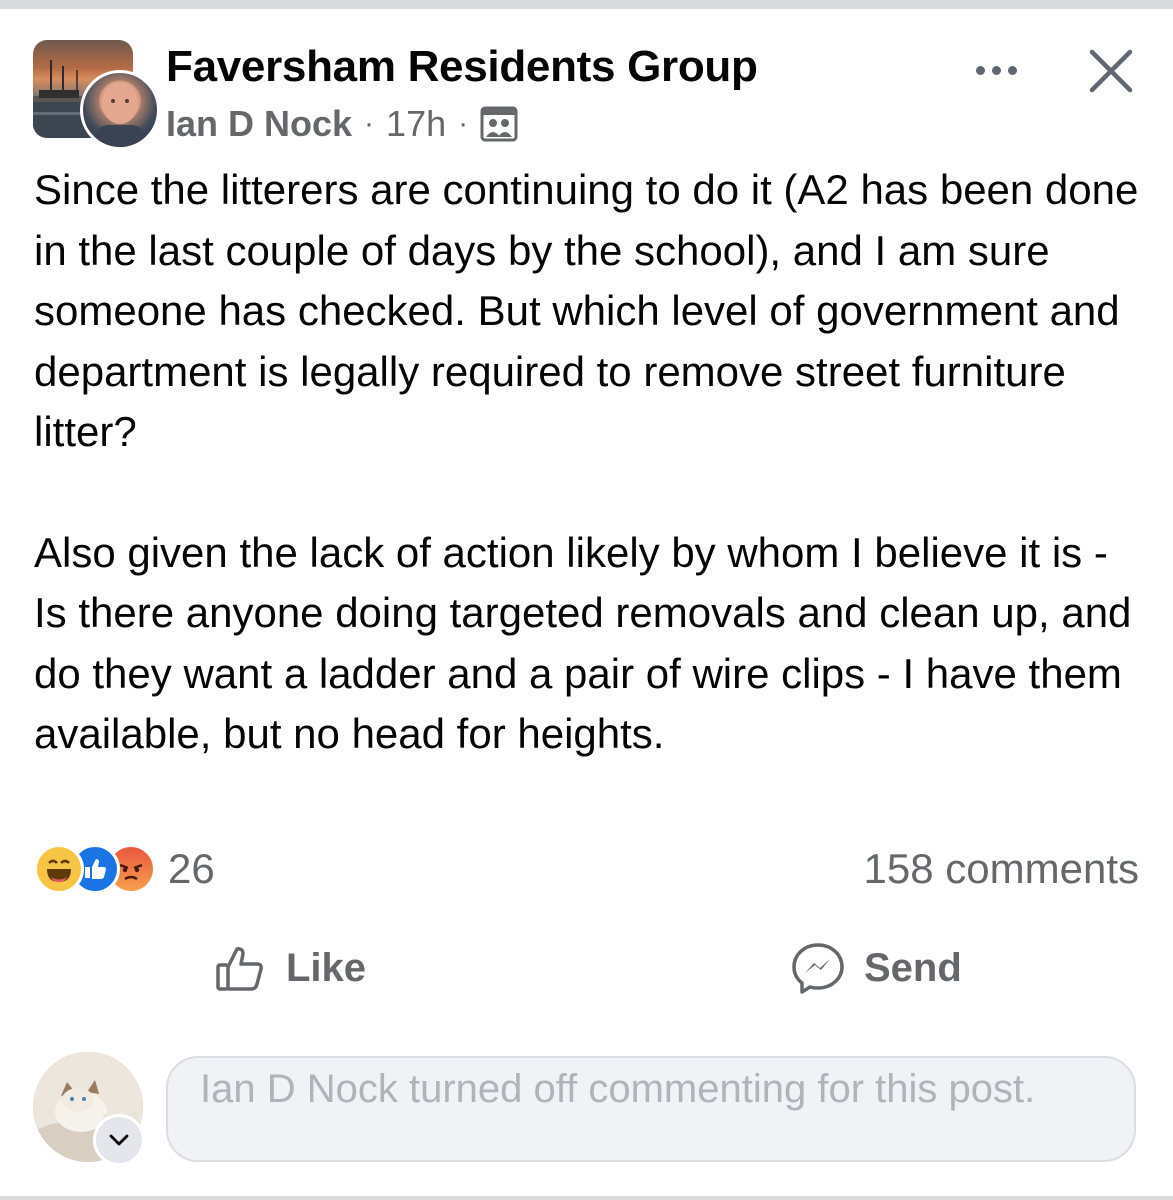 Image resolution: width=1173 pixels, height=1200 pixels. What do you see at coordinates (120, 114) in the screenshot?
I see `profile-photo-icon` at bounding box center [120, 114].